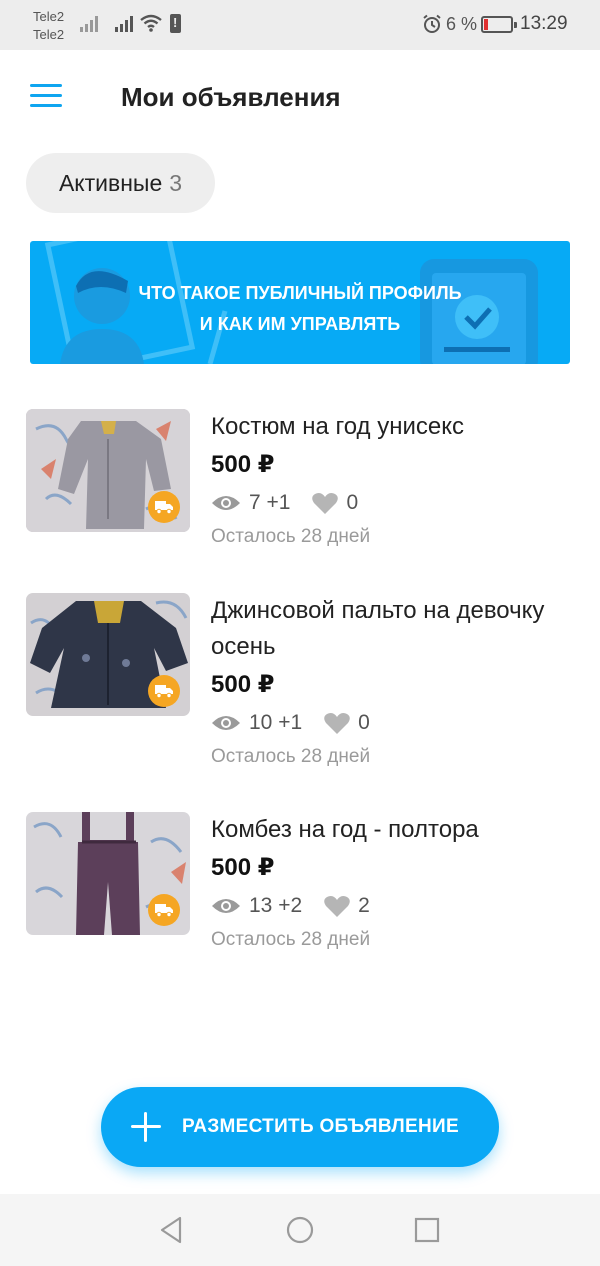 This screenshot has height=1266, width=600. I want to click on clock: 13:29, so click(544, 23).